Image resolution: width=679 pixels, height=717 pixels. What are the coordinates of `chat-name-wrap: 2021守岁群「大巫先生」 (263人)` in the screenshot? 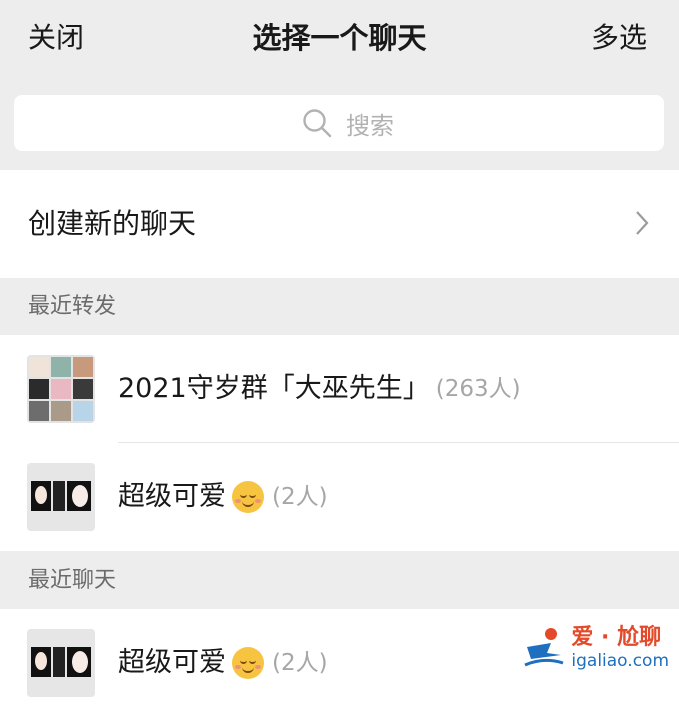 It's located at (319, 389).